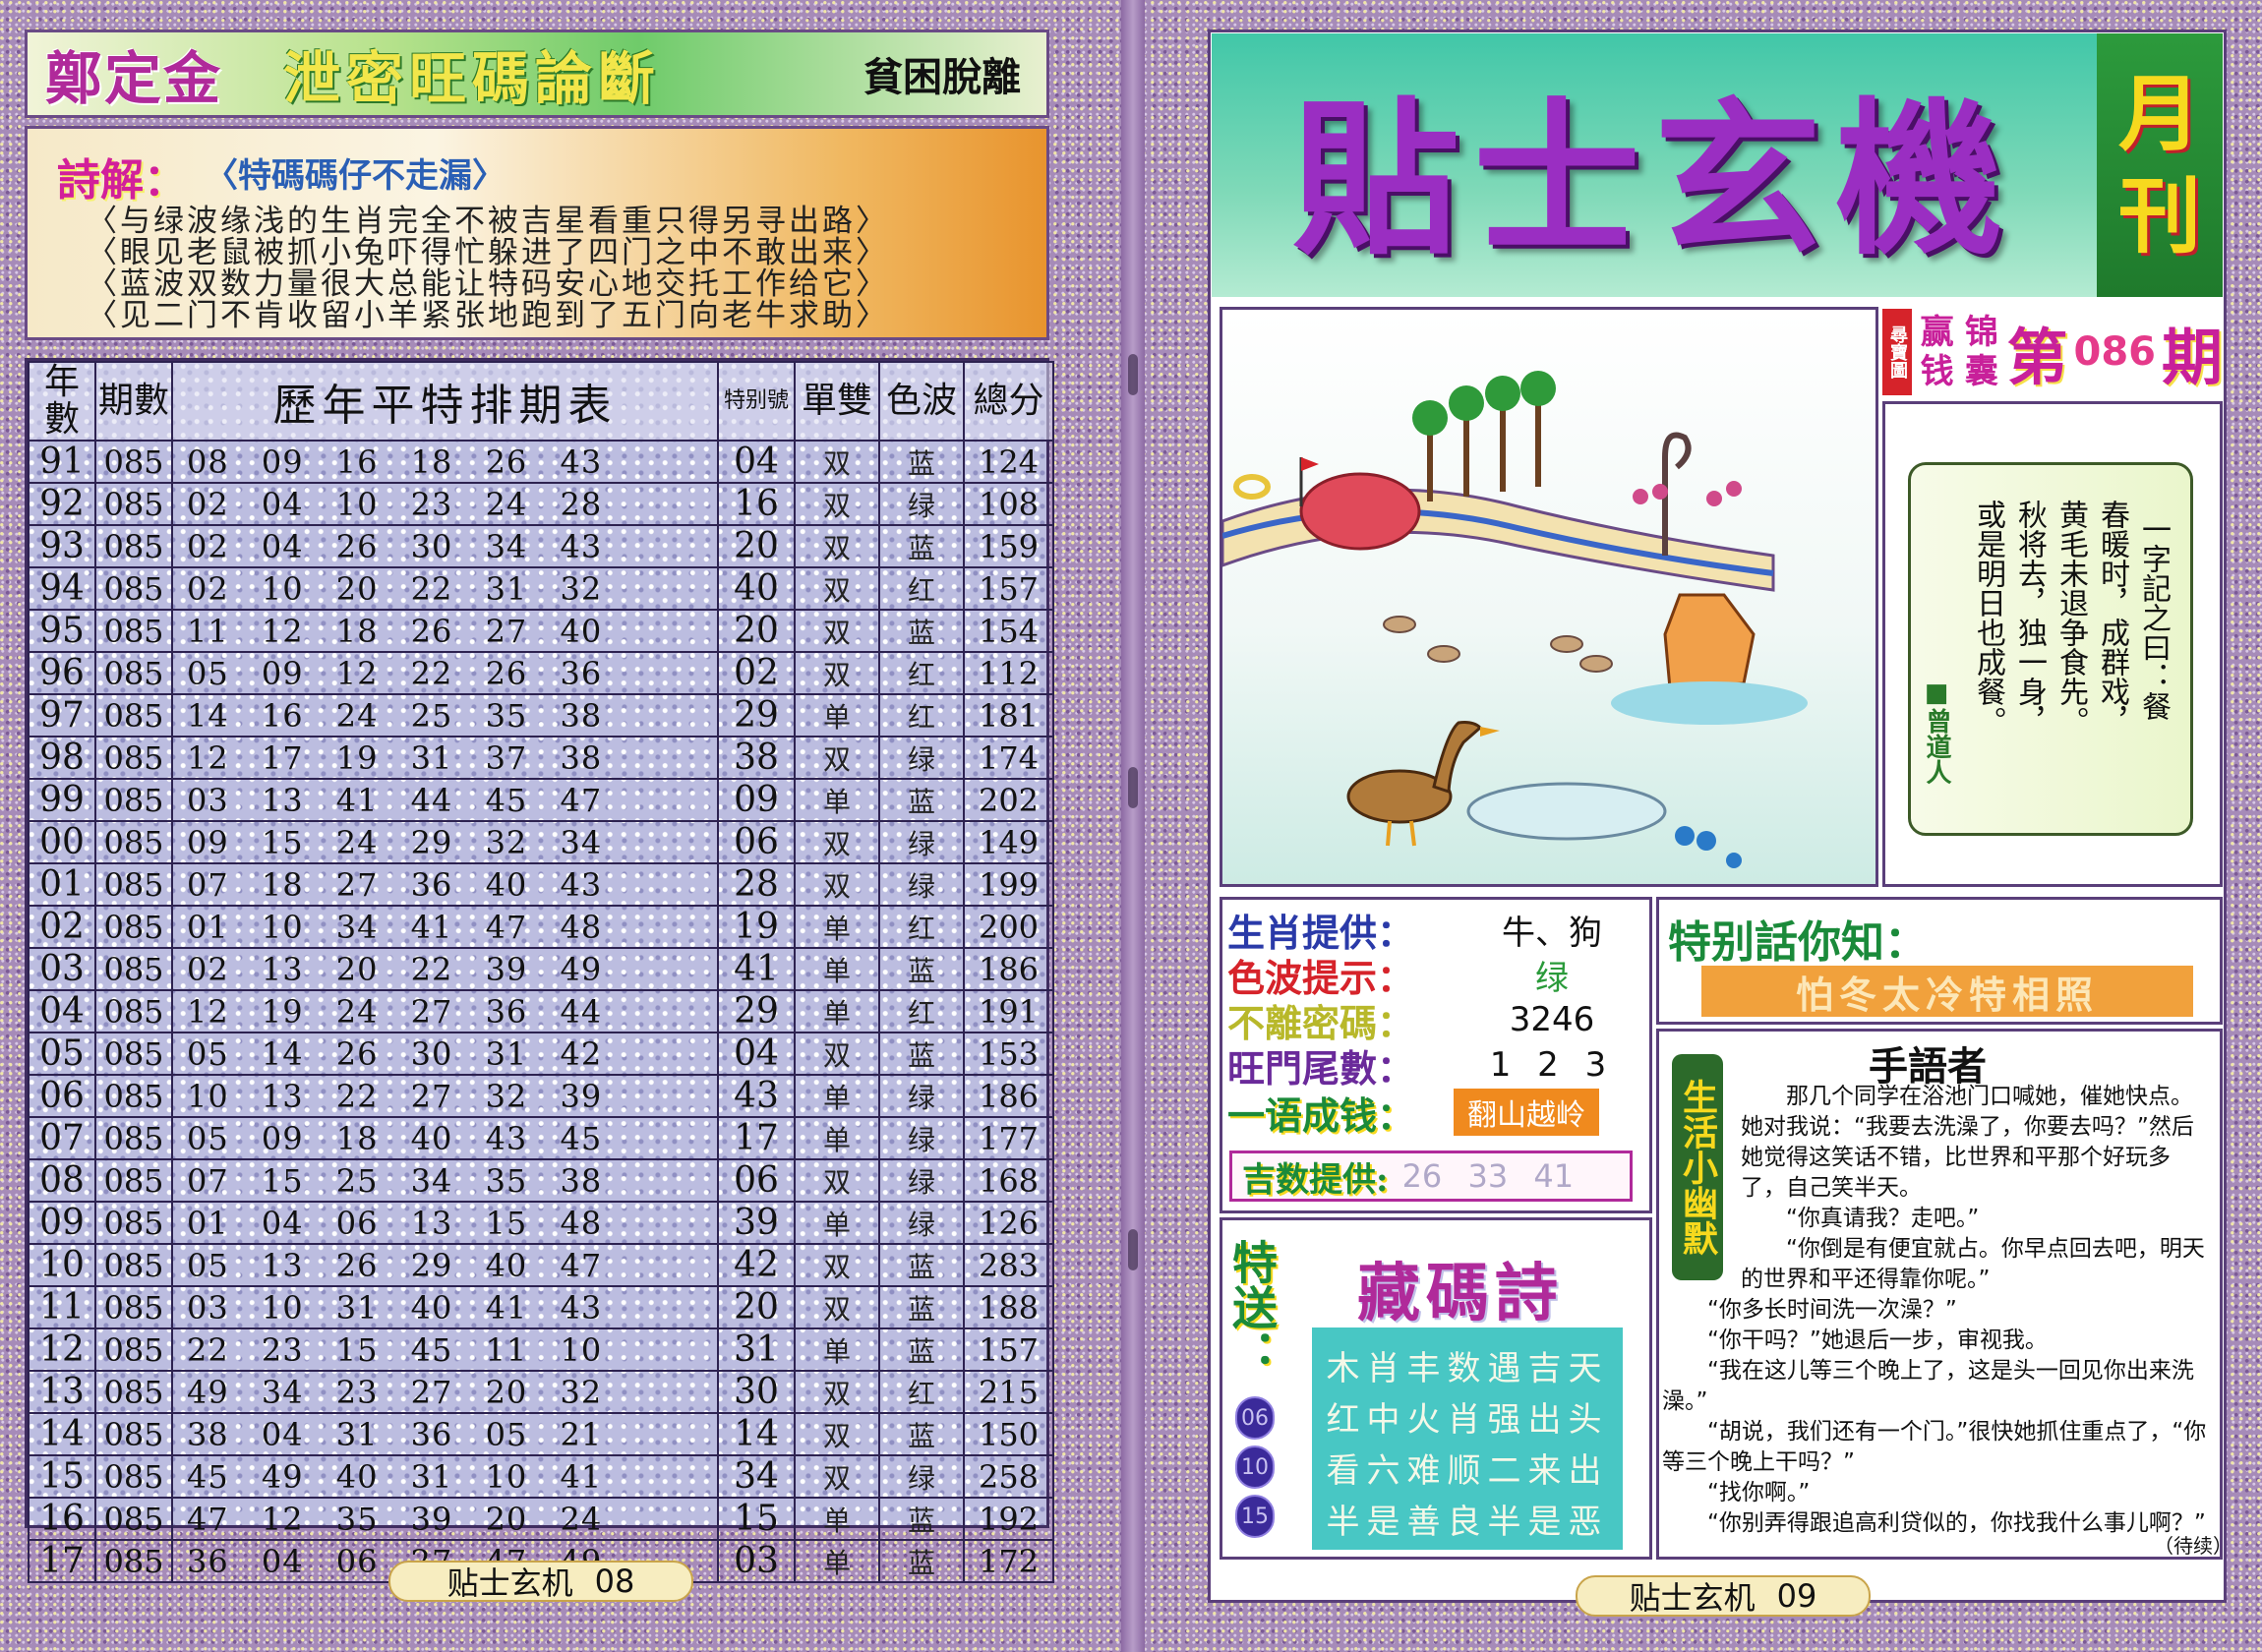  Describe the element at coordinates (541, 1434) in the screenshot. I see `table-row: 14 085 38 04 31 36 05 21 14 双蓝 150` at that location.